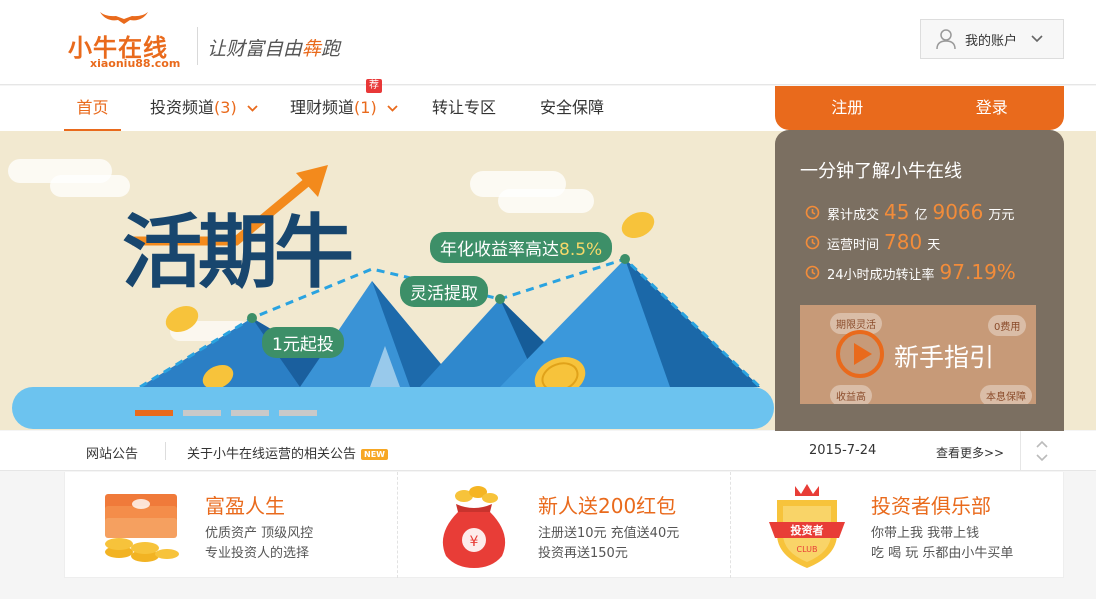 The height and width of the screenshot is (599, 1096). I want to click on info-title: 一分钟了解小牛在线, so click(881, 171).